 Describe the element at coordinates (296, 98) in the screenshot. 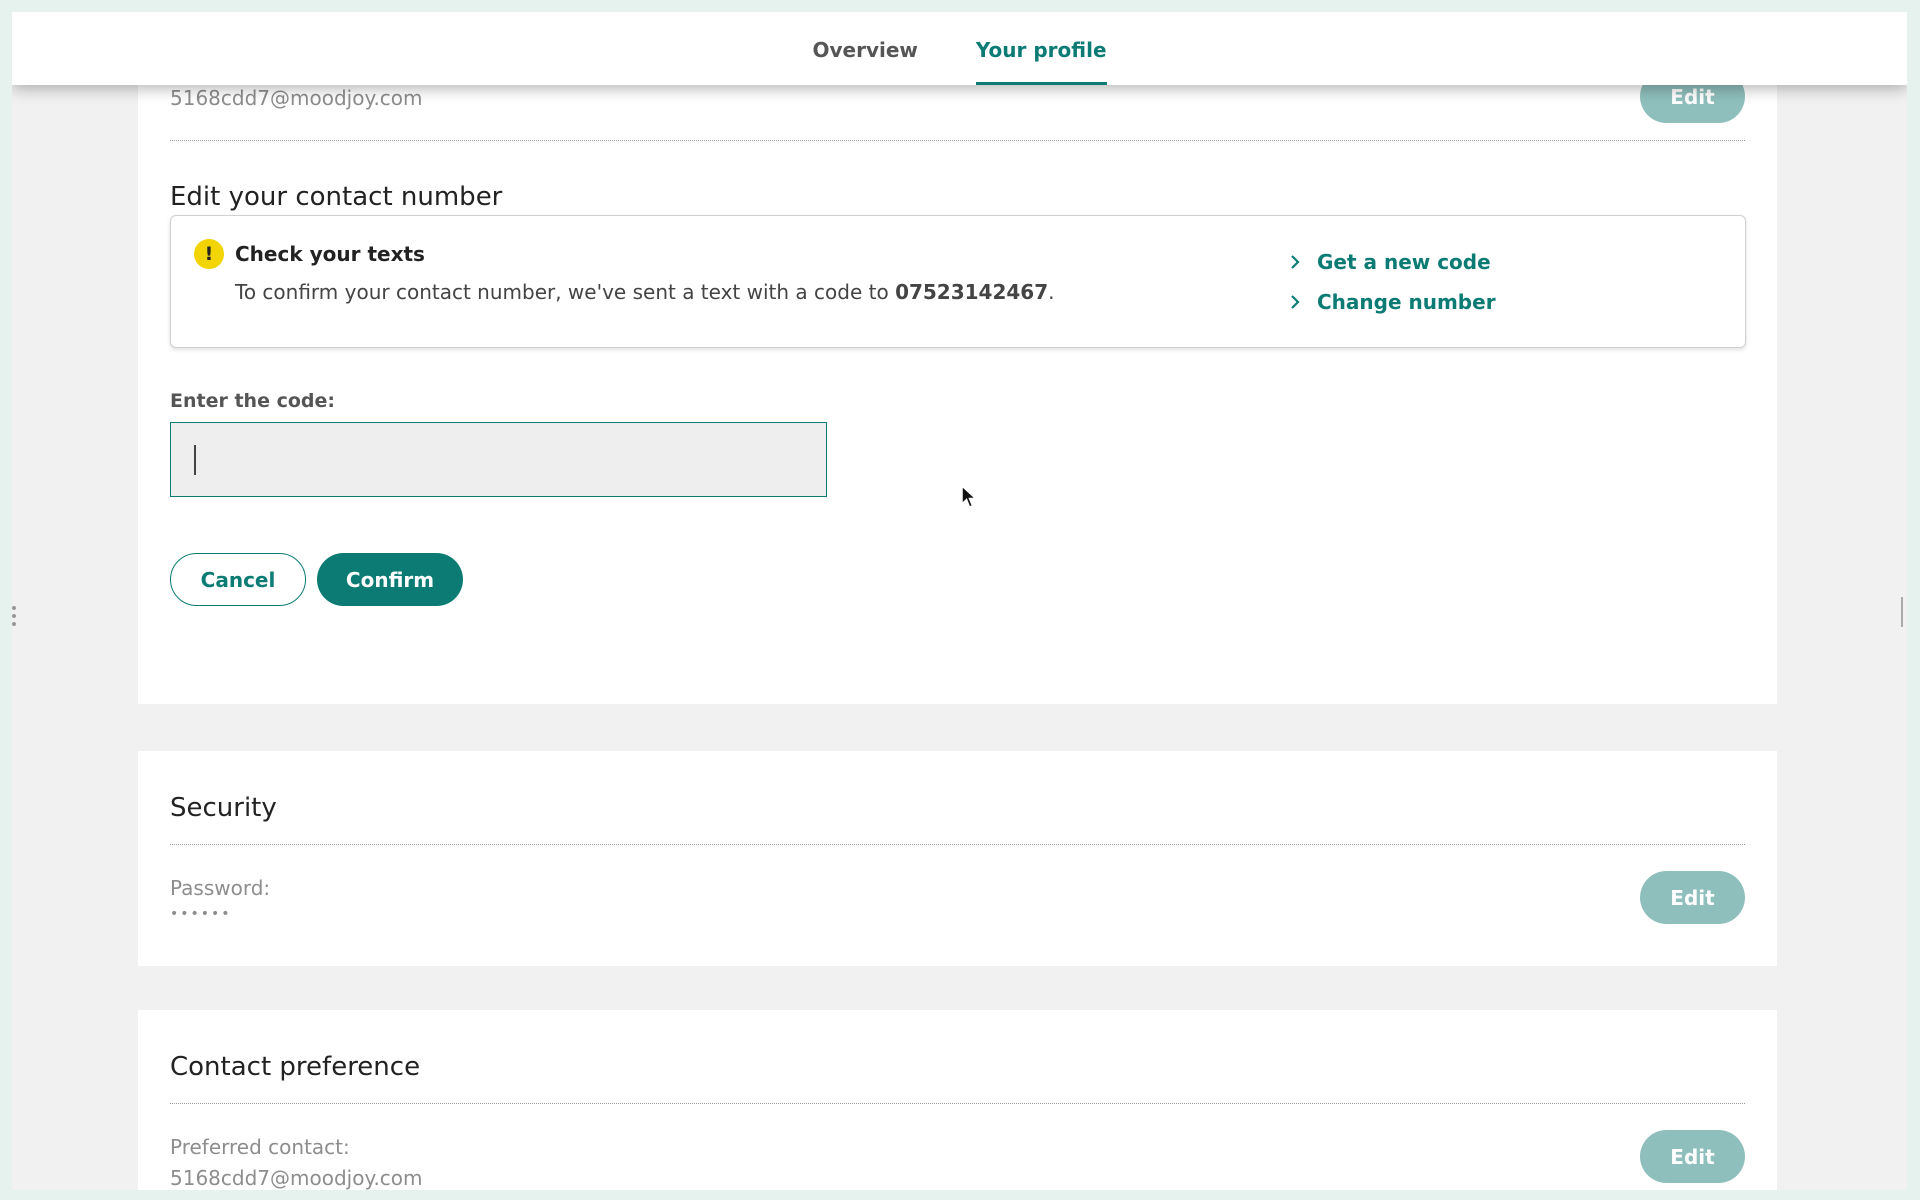

I see `email-value: 5168cdd7@moodjoy.com` at that location.